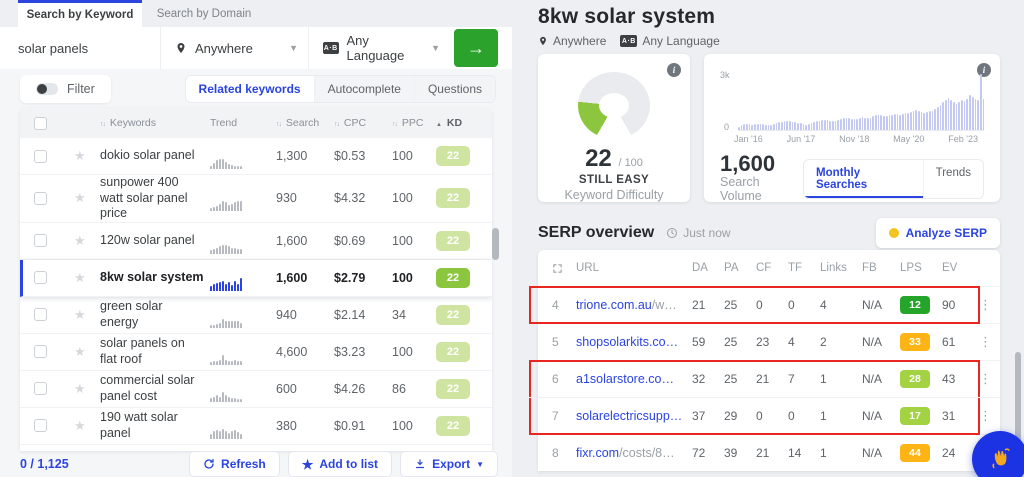 The height and width of the screenshot is (477, 1024). I want to click on col-da: DA, so click(708, 268).